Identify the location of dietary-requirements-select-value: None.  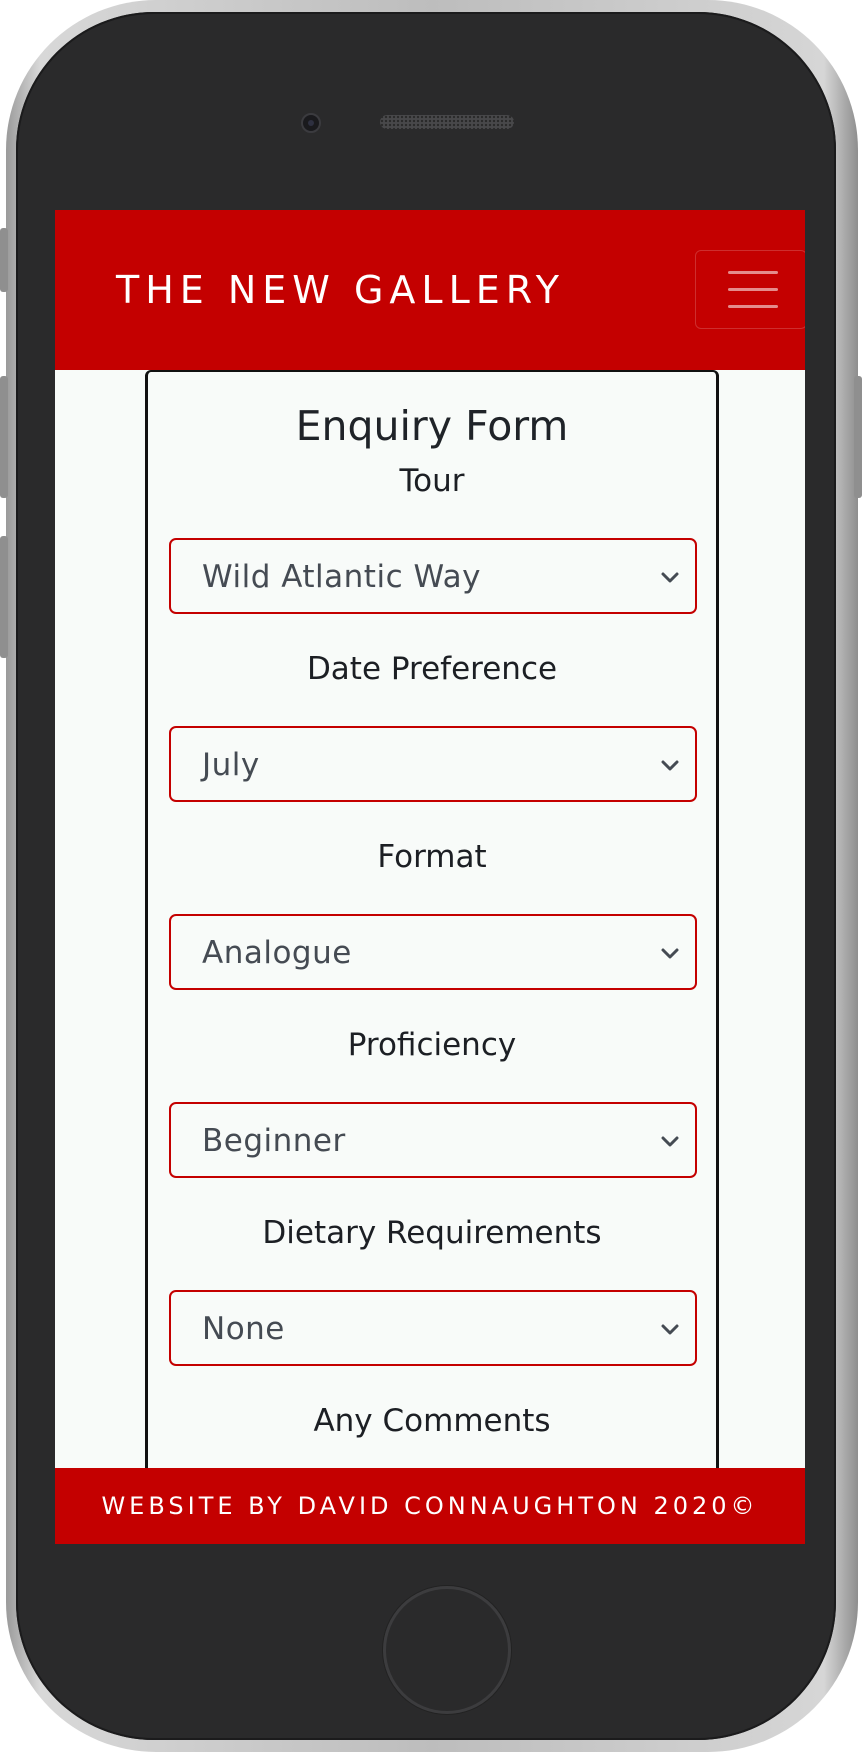
(243, 1329).